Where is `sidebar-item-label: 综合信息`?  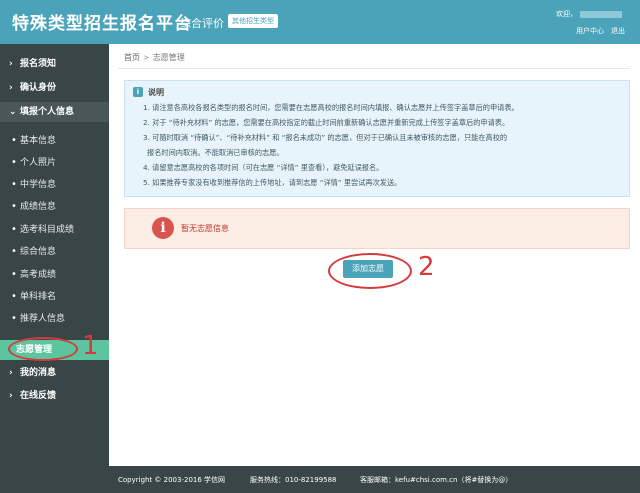 sidebar-item-label: 综合信息 is located at coordinates (38, 252).